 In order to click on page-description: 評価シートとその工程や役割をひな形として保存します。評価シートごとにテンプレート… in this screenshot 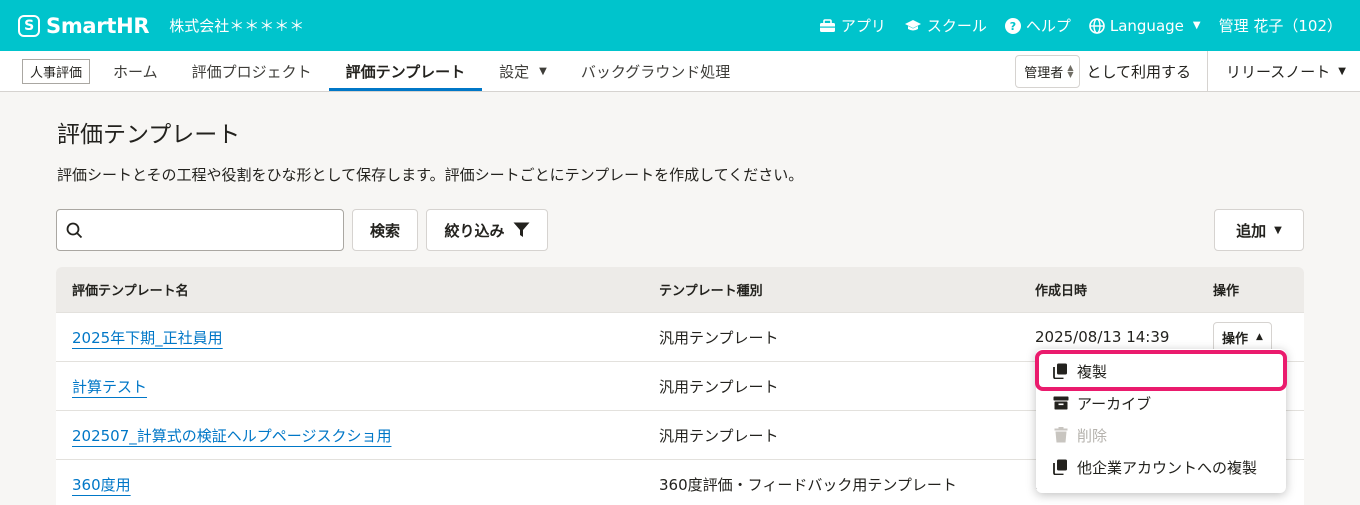, I will do `click(430, 175)`.